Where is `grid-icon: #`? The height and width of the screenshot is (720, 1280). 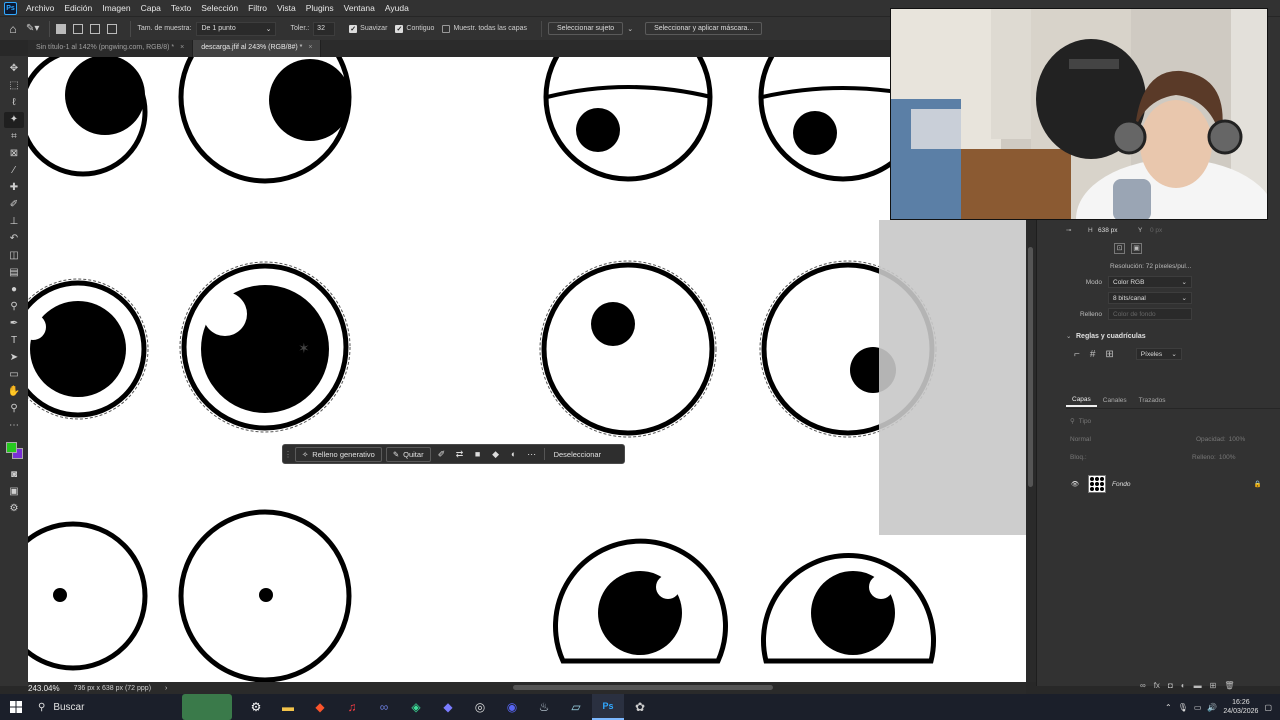
grid-icon: # is located at coordinates (1093, 354).